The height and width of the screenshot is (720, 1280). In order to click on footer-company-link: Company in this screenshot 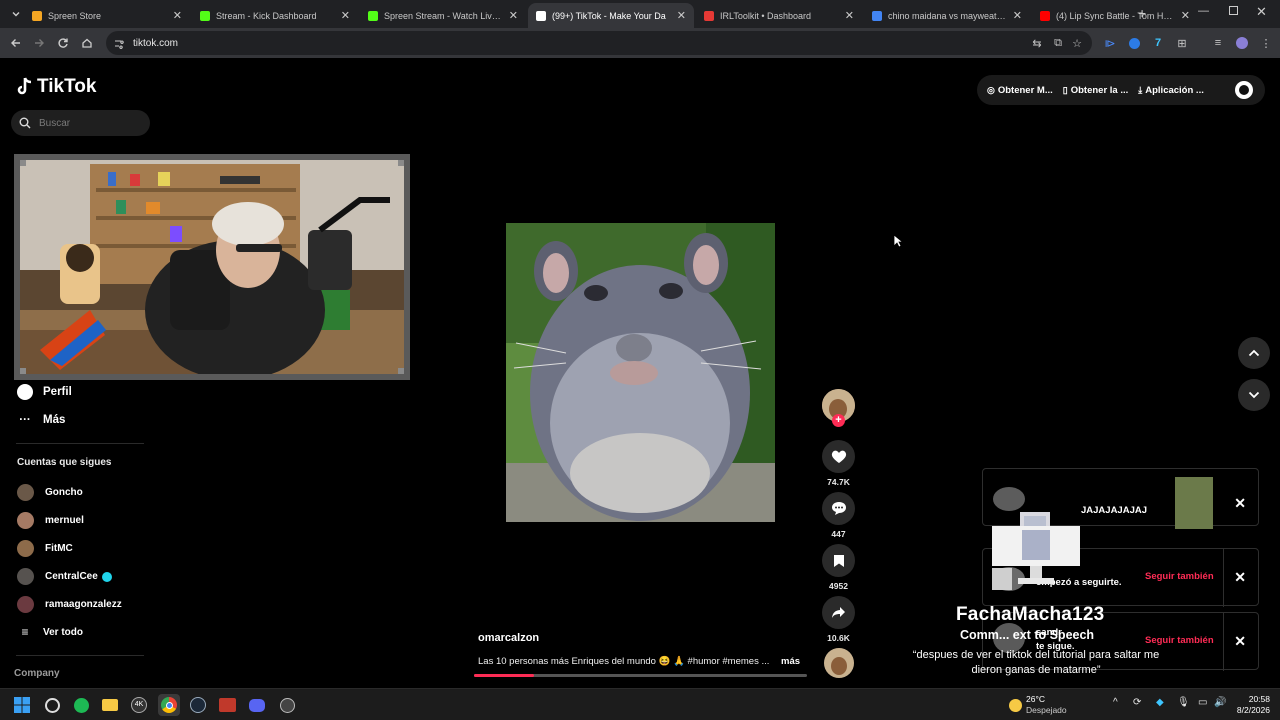, I will do `click(37, 673)`.